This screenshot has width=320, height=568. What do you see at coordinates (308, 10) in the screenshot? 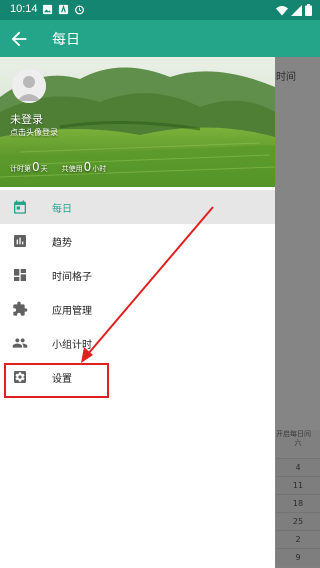
I see `battery-icon` at bounding box center [308, 10].